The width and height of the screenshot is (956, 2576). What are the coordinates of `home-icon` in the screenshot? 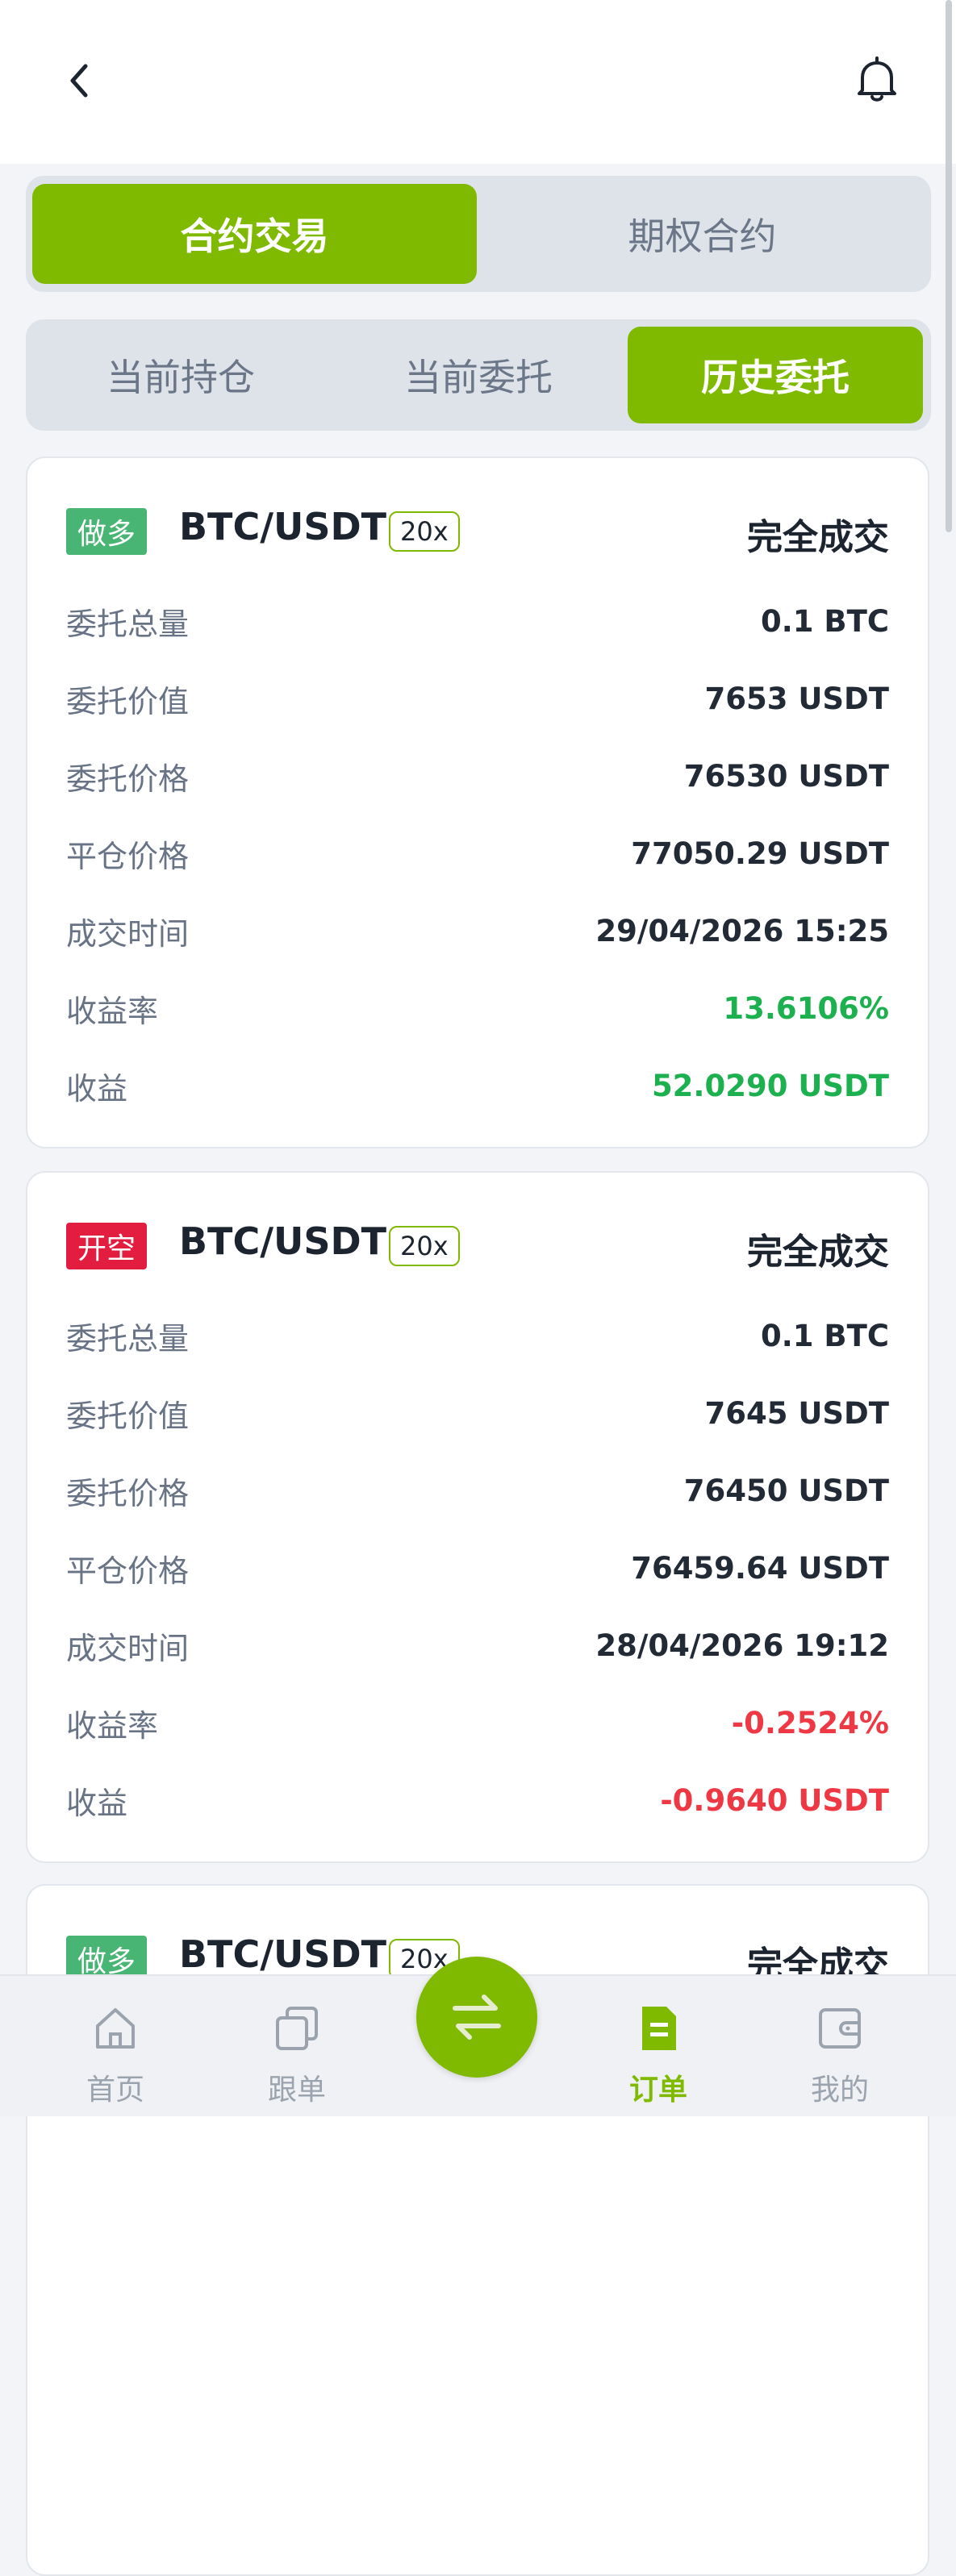 It's located at (115, 2028).